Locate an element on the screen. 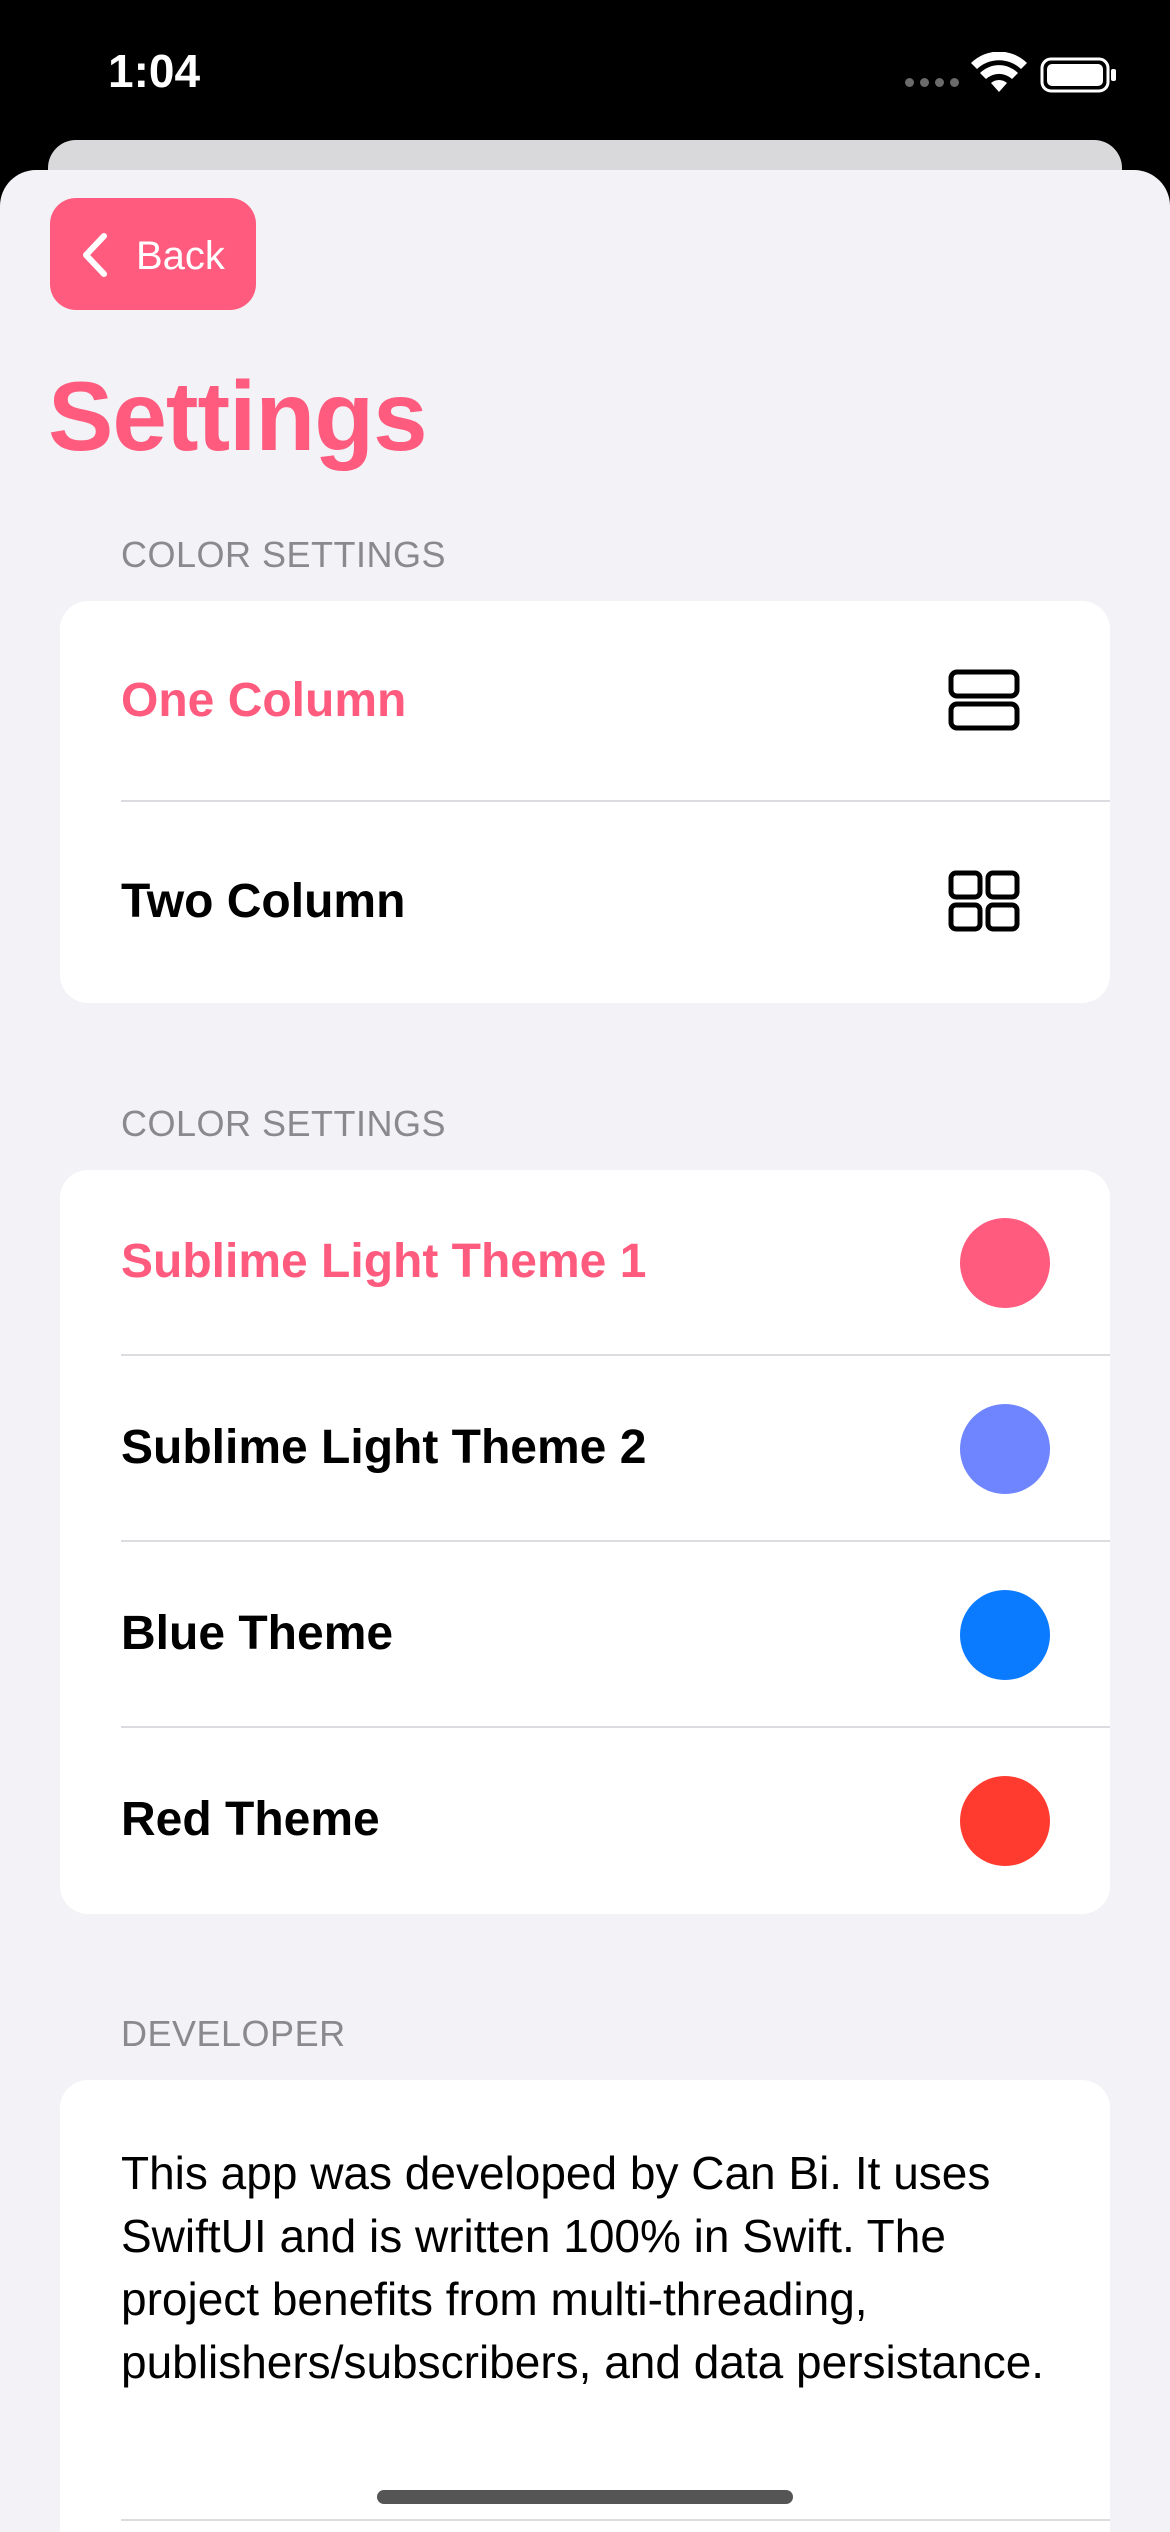  wifi-icon is located at coordinates (999, 72).